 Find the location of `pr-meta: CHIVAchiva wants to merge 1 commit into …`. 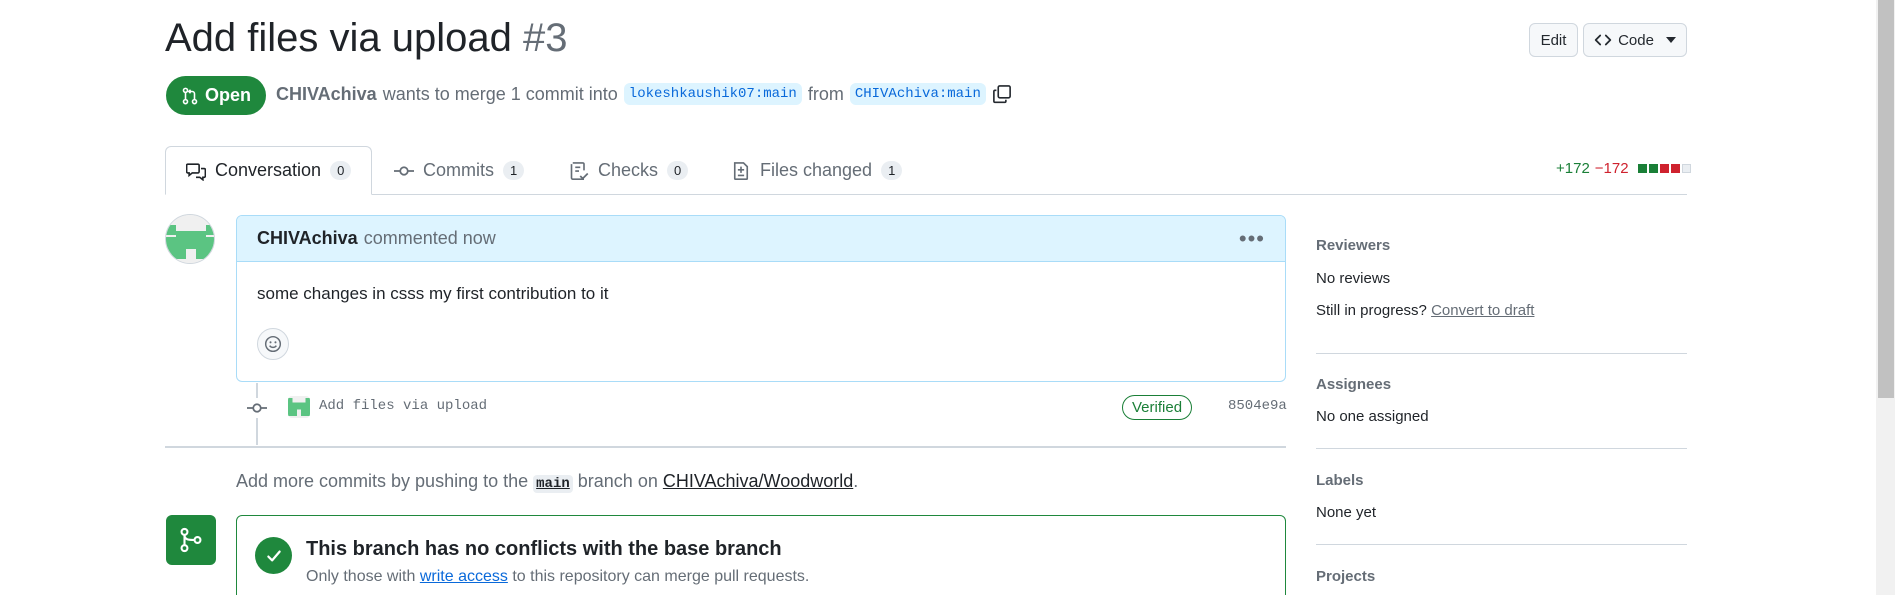

pr-meta: CHIVAchiva wants to merge 1 commit into … is located at coordinates (644, 94).